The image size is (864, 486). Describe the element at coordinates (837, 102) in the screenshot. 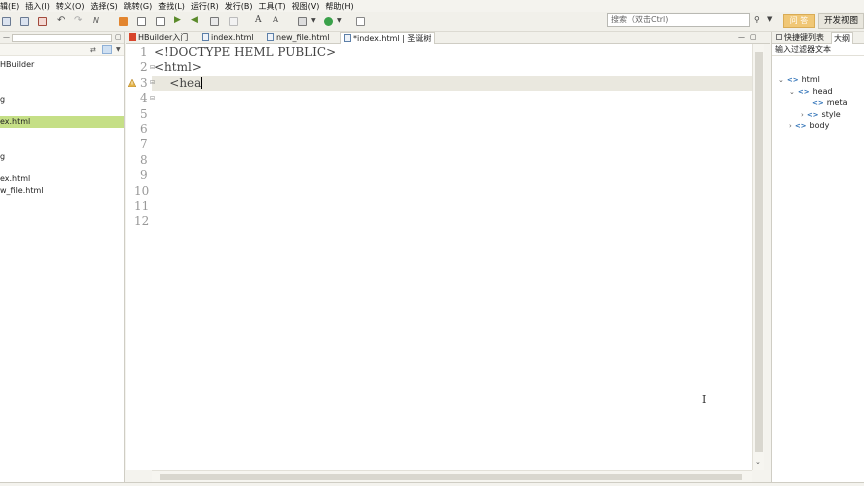

I see `outline-label: meta` at that location.